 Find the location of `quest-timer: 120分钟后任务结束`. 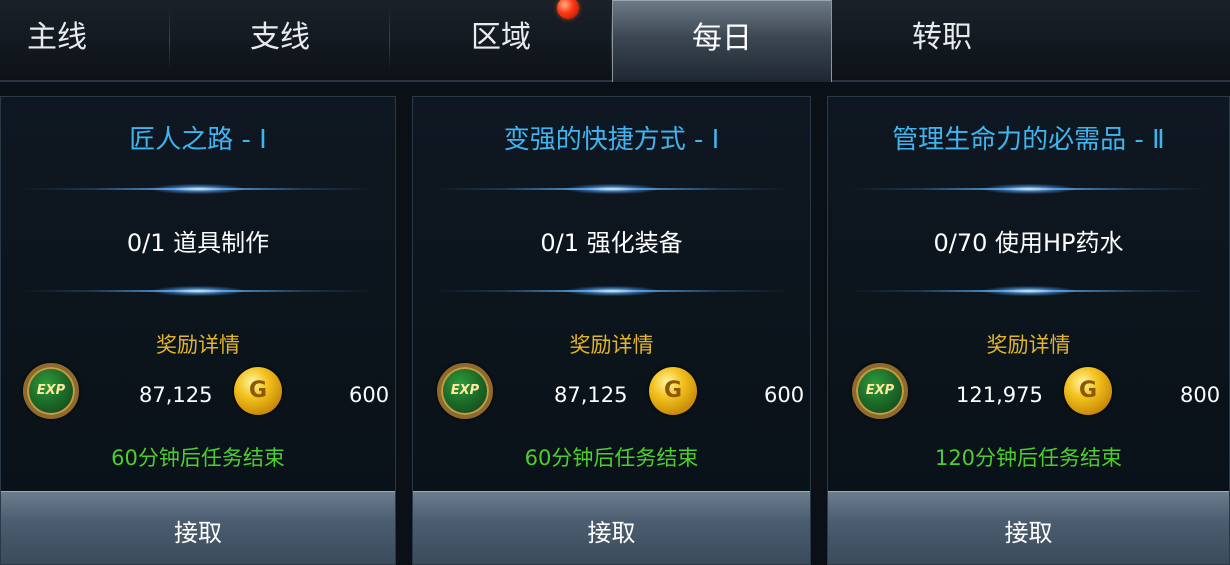

quest-timer: 120分钟后任务结束 is located at coordinates (1028, 458).